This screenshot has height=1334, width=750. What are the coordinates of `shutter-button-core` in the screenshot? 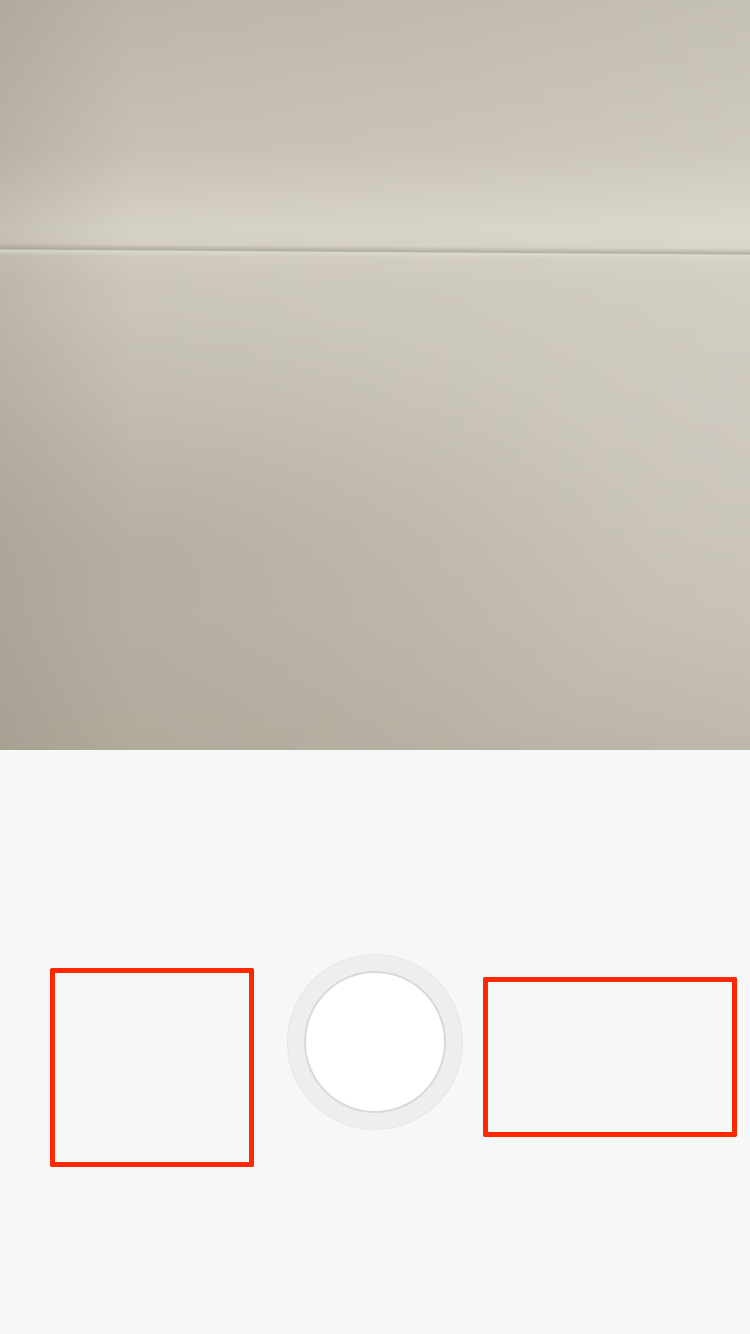 It's located at (375, 1042).